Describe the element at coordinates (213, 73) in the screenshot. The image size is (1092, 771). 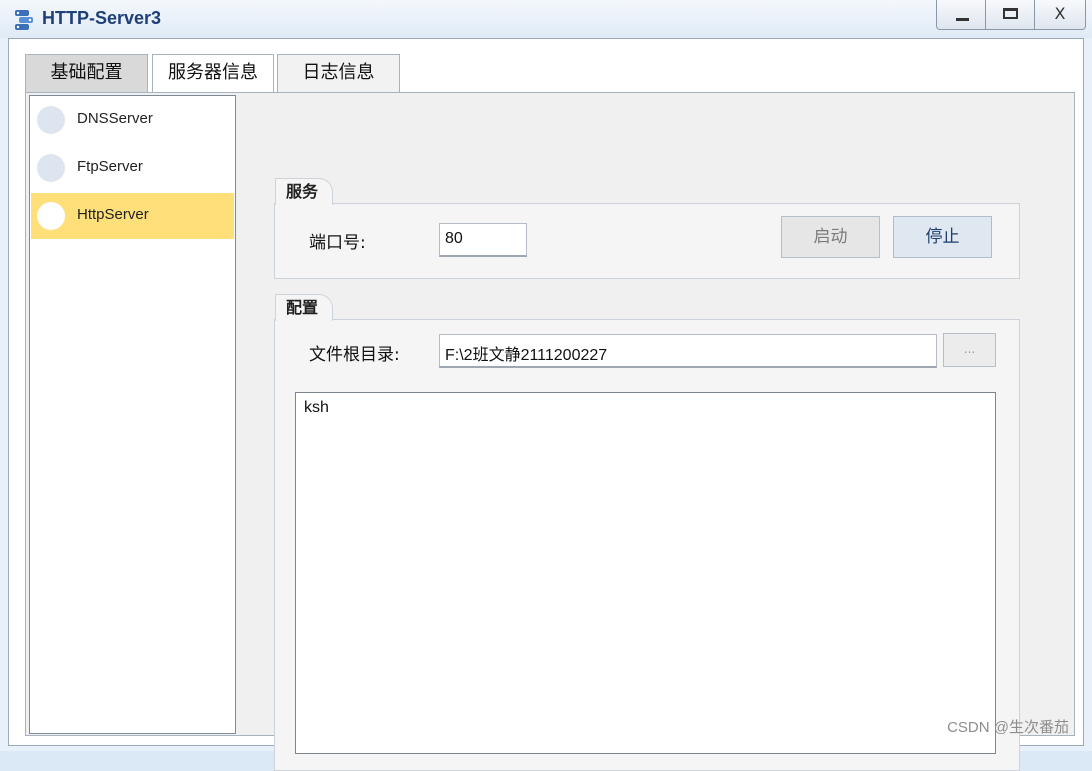
I see `tab-server-info: 服务器信息` at that location.